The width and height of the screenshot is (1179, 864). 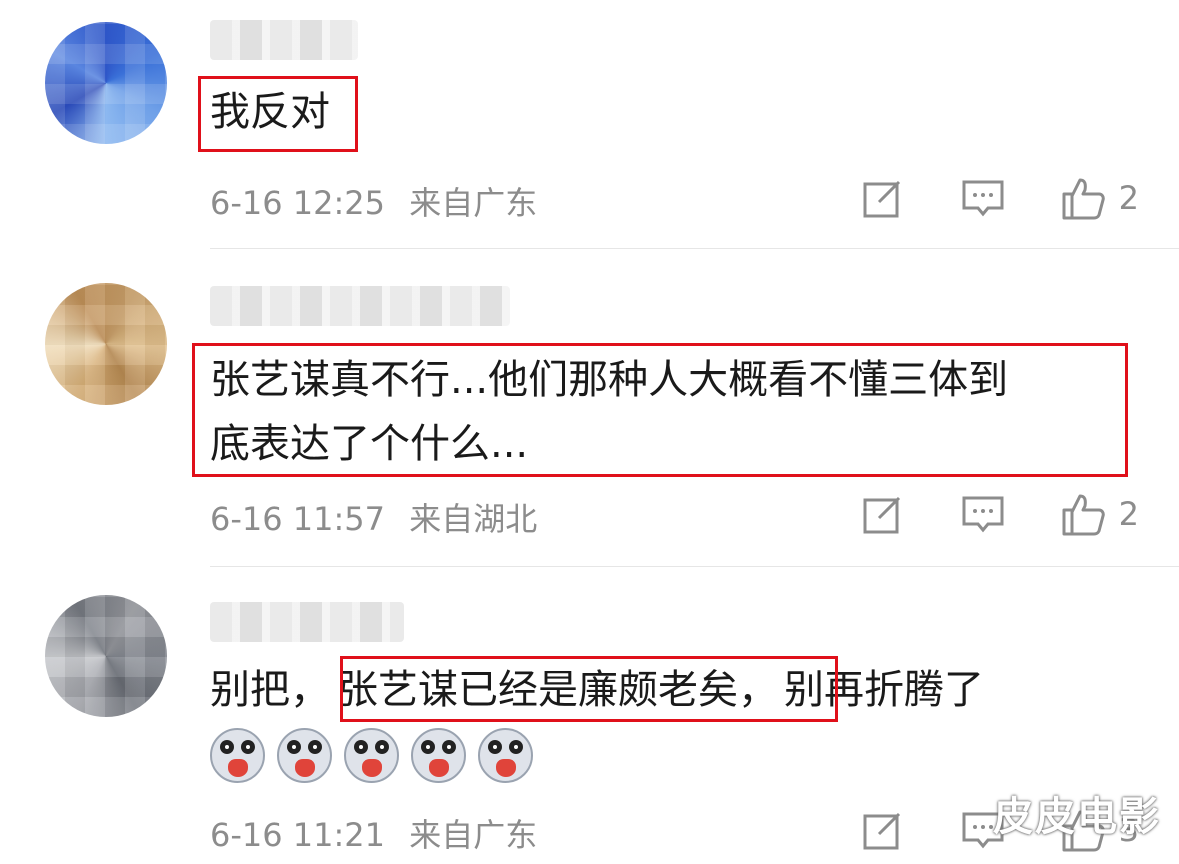 I want to click on comment-text: 别把， 张艺谋已经是廉颇老矣， 别再折腾了, so click(x=597, y=690).